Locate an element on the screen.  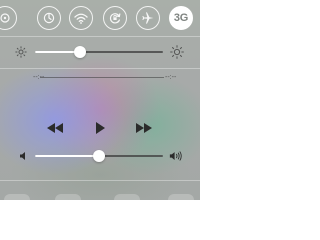
toggle-row: 3G is located at coordinates (100, 17).